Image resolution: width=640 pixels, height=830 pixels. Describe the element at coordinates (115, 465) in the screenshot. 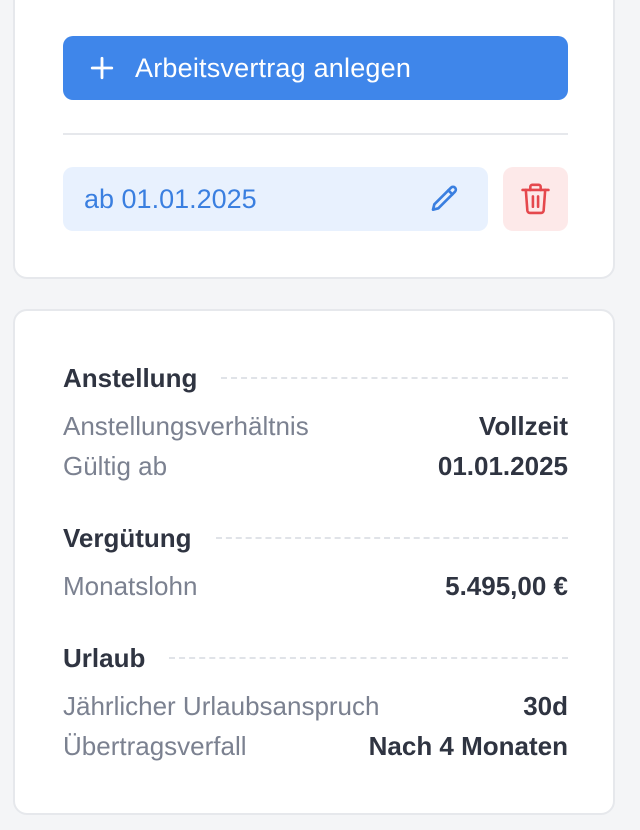

I see `detail-label: Gültig ab` at that location.